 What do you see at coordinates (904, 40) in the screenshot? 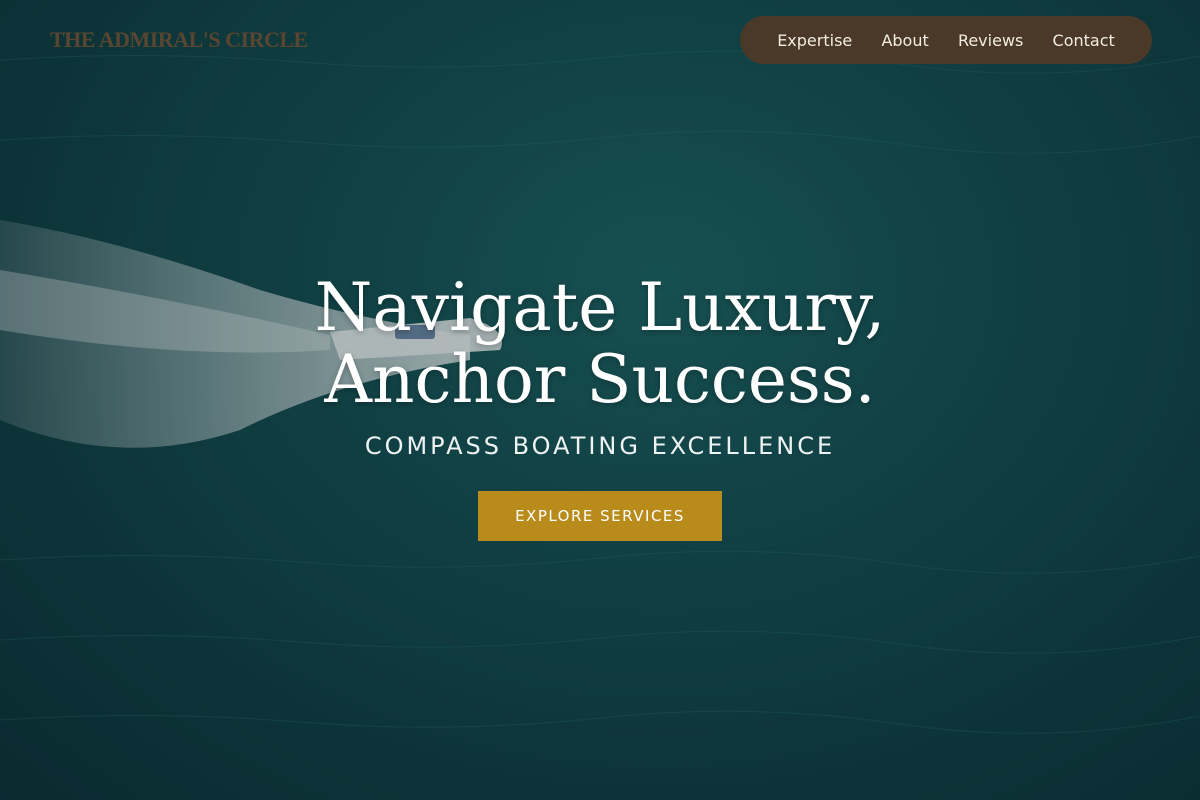
I see `nav-link-about: About` at bounding box center [904, 40].